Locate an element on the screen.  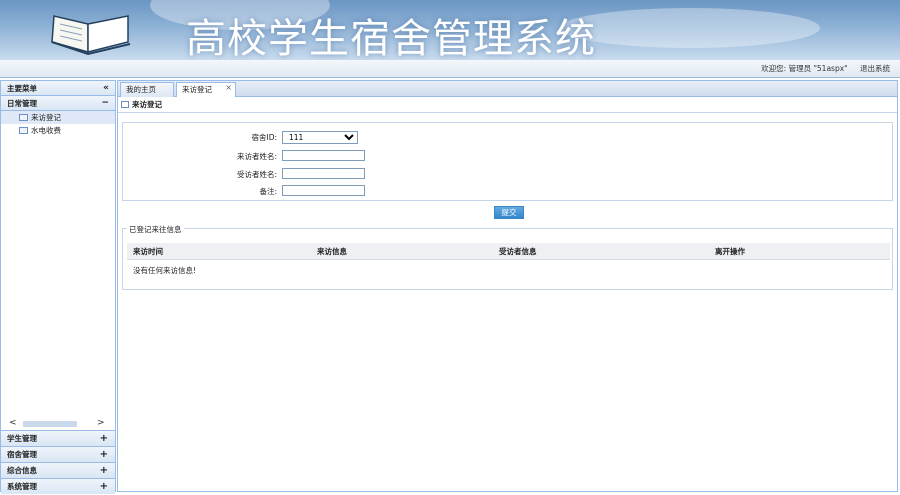
accordion-label: 系统管理 is located at coordinates (22, 486).